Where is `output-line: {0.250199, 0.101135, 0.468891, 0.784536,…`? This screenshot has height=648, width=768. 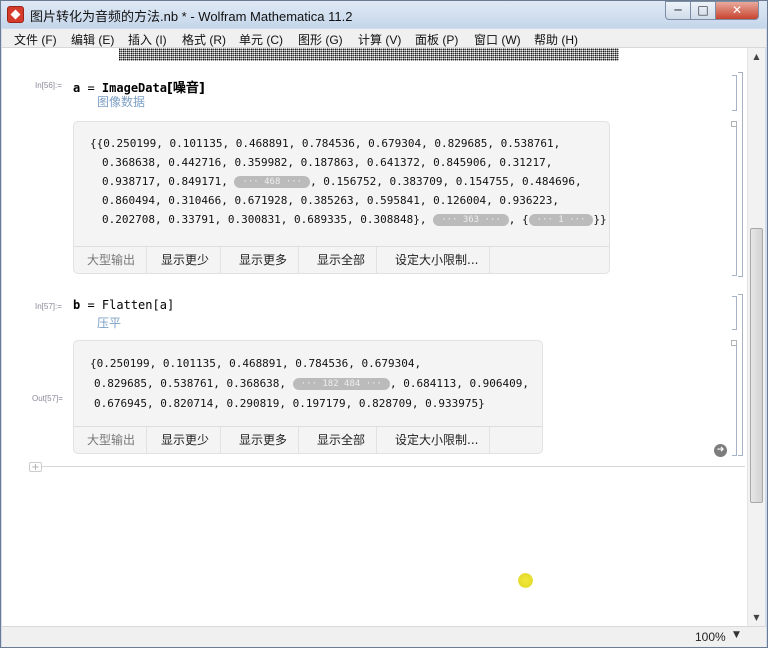 output-line: {0.250199, 0.101135, 0.468891, 0.784536,… is located at coordinates (256, 363).